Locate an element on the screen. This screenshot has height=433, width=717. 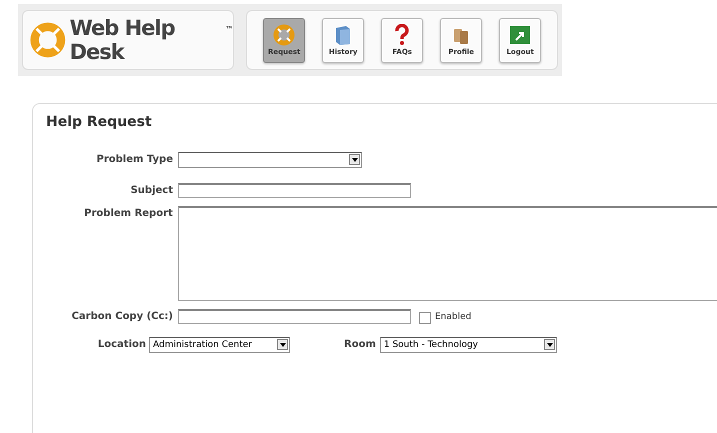
dropdown: Administration Center is located at coordinates (219, 345).